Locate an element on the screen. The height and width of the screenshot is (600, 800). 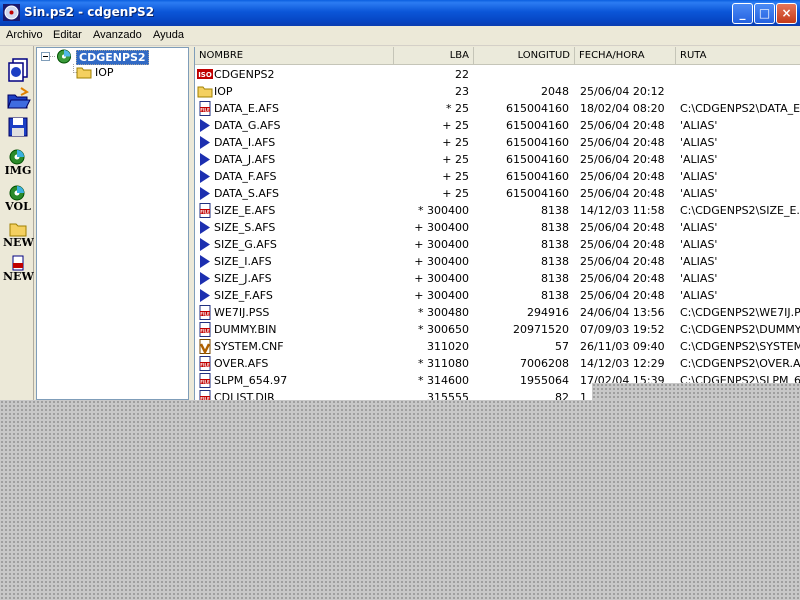
title-bar: Sin.ps2 - cdgenPS2 _ □ × is located at coordinates (400, 13).